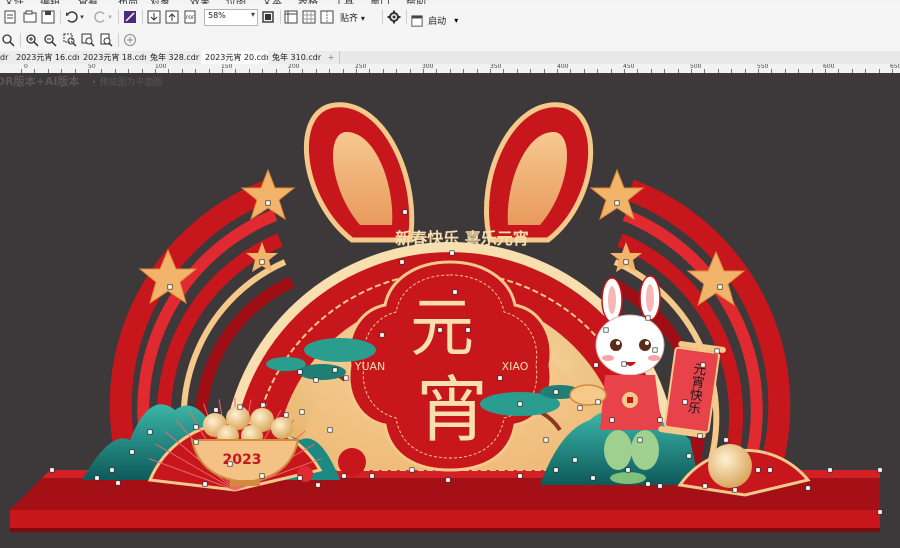 This screenshot has width=900, height=548. Describe the element at coordinates (297, 57) in the screenshot. I see `tab-document: 兔年 310.cdr` at that location.